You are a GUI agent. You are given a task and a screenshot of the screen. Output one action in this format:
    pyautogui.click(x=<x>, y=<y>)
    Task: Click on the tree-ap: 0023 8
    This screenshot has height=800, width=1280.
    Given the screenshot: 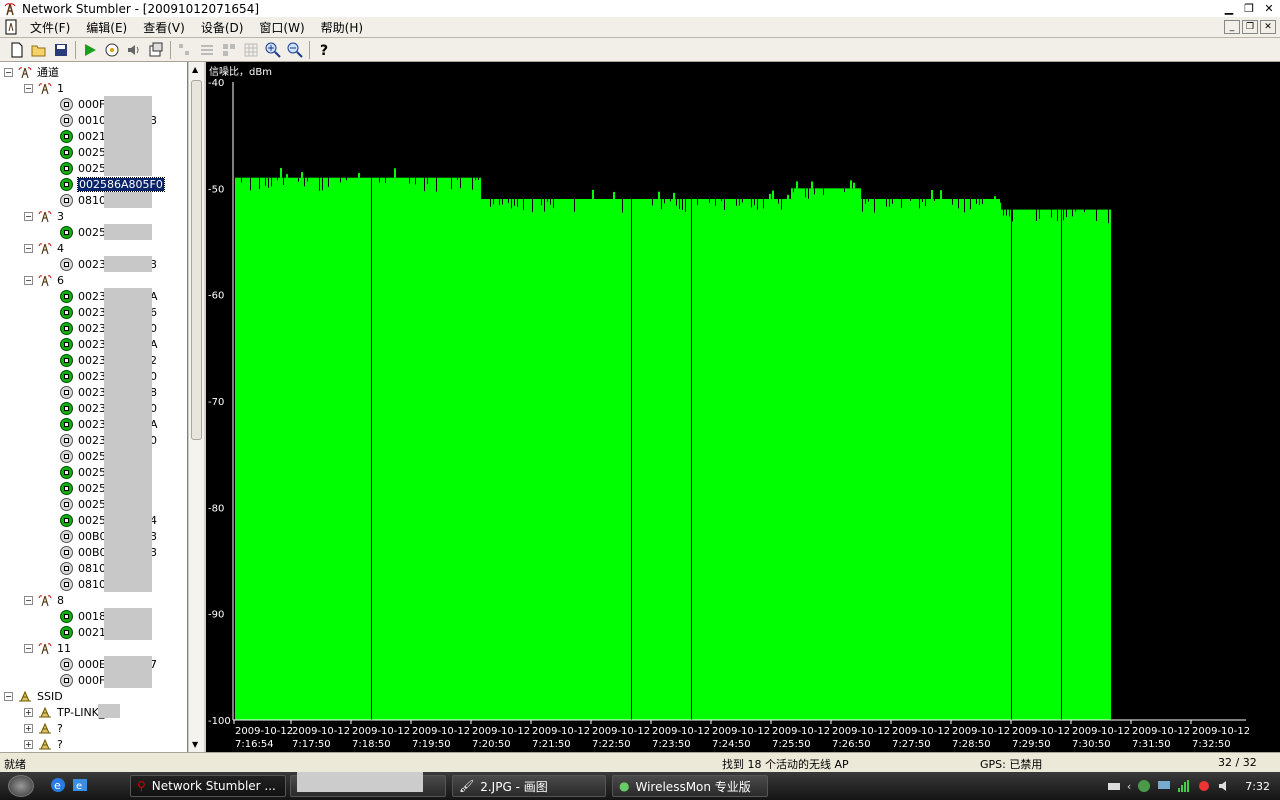 What is the action you would take?
    pyautogui.click(x=108, y=392)
    